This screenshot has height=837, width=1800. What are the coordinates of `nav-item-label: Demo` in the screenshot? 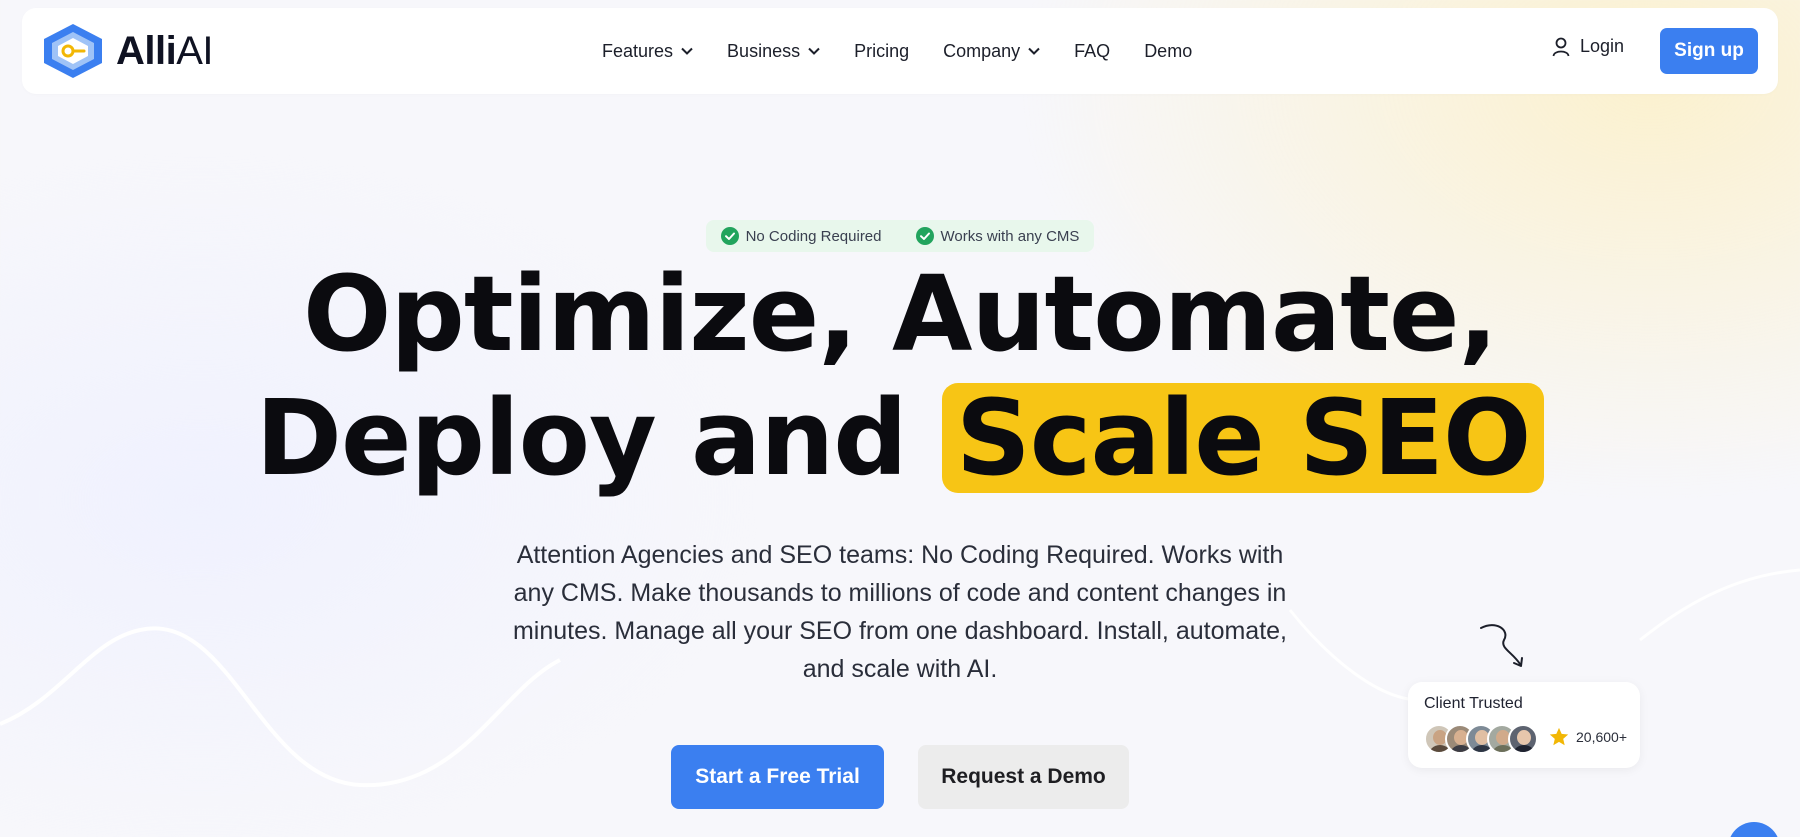 It's located at (1168, 50).